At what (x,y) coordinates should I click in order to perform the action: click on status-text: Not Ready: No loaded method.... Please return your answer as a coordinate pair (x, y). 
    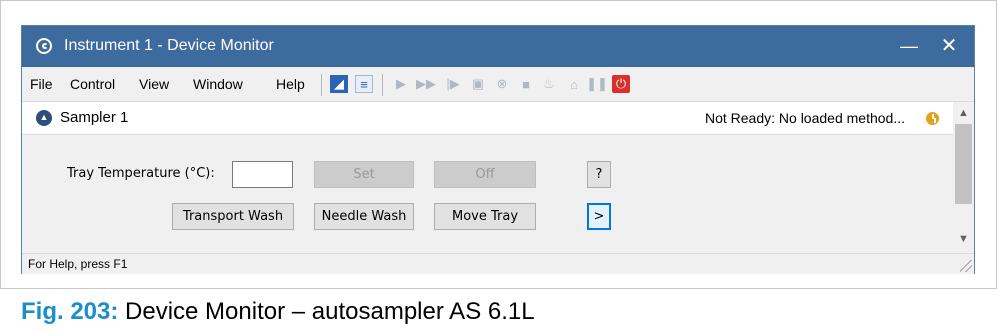
    Looking at the image, I should click on (804, 118).